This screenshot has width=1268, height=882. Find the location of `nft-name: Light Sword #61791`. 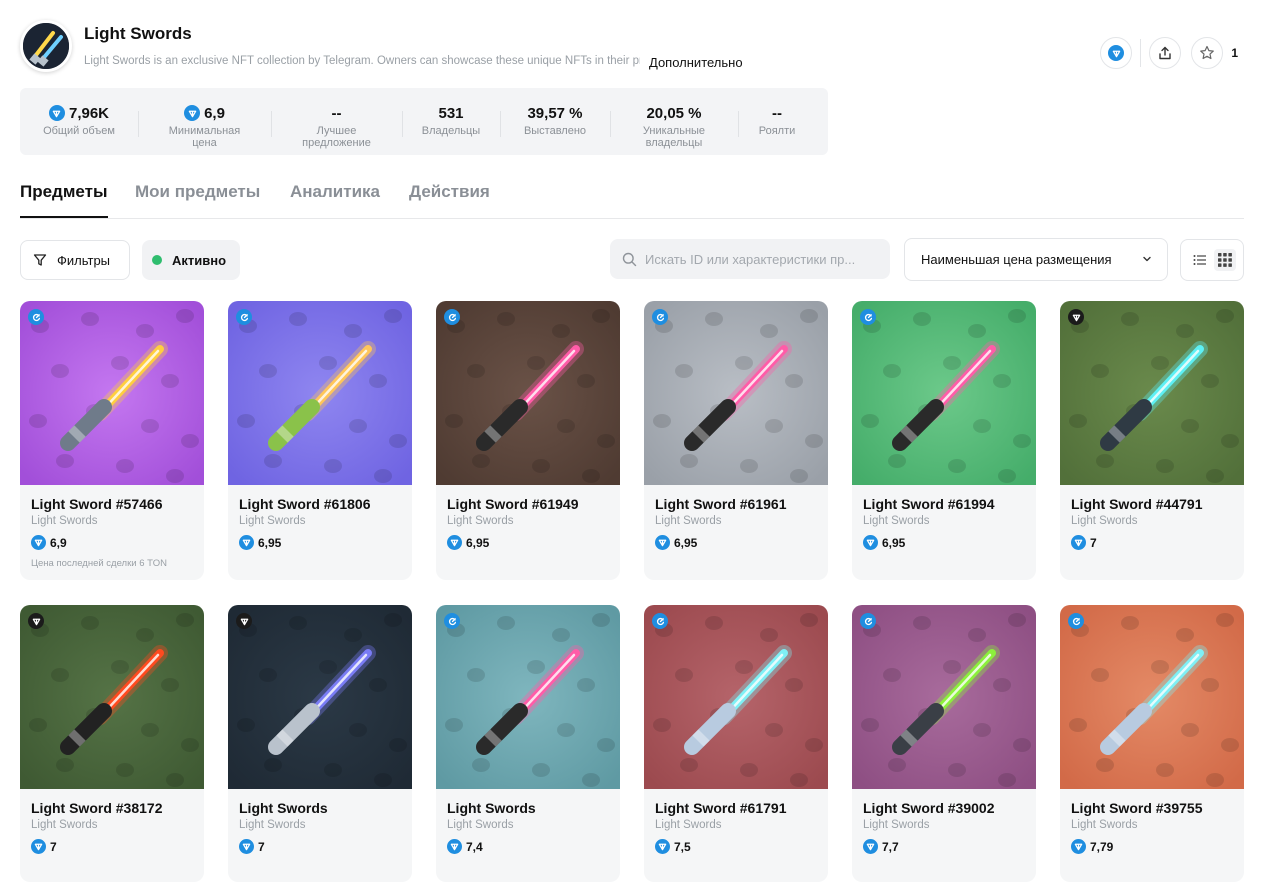

nft-name: Light Sword #61791 is located at coordinates (721, 808).